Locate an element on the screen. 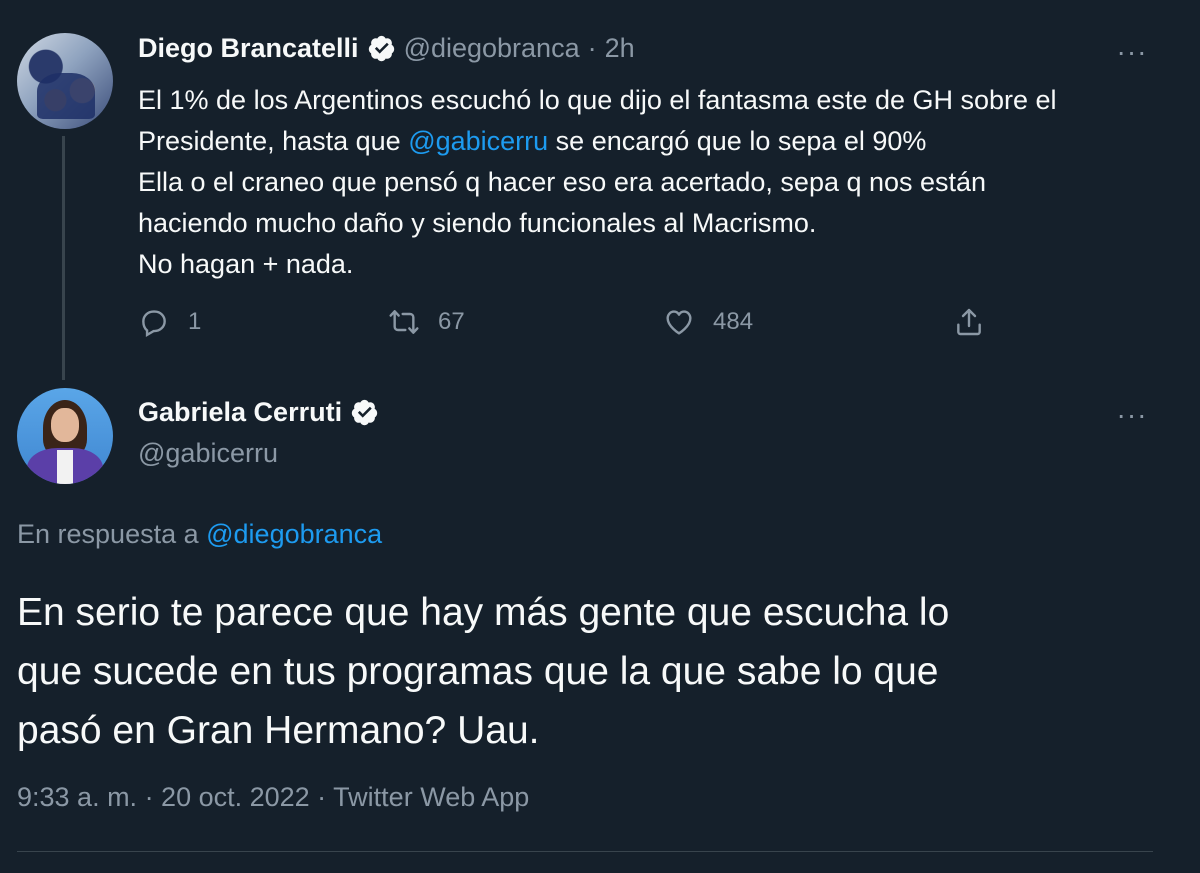 The width and height of the screenshot is (1200, 873). tweet-text-line: No hagan + nada. is located at coordinates (246, 264).